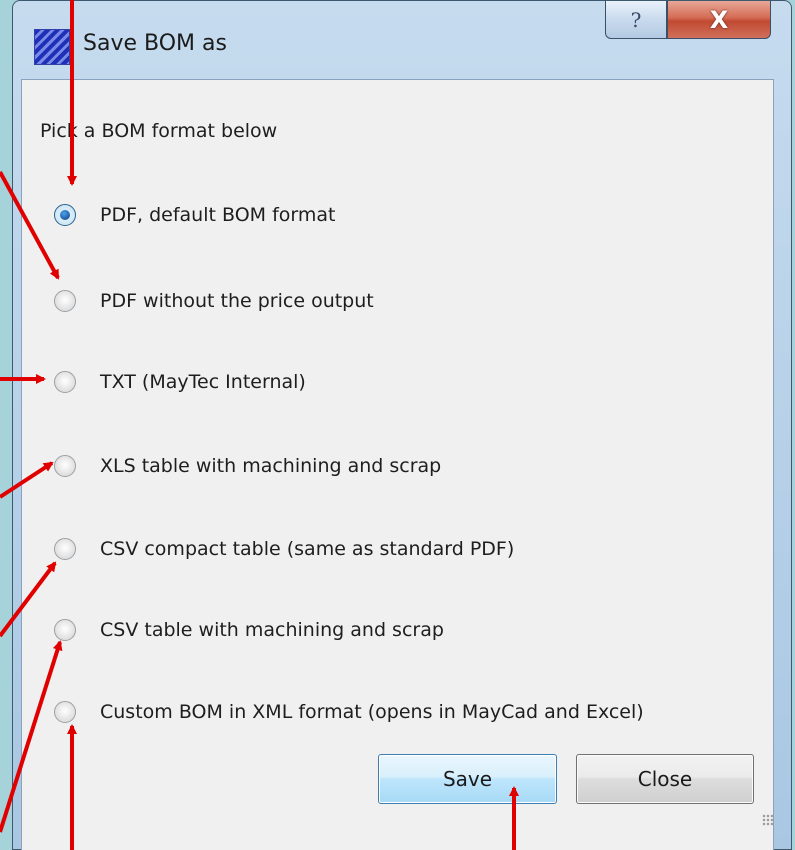  I want to click on option-label: XLS table with machining and scrap, so click(270, 466).